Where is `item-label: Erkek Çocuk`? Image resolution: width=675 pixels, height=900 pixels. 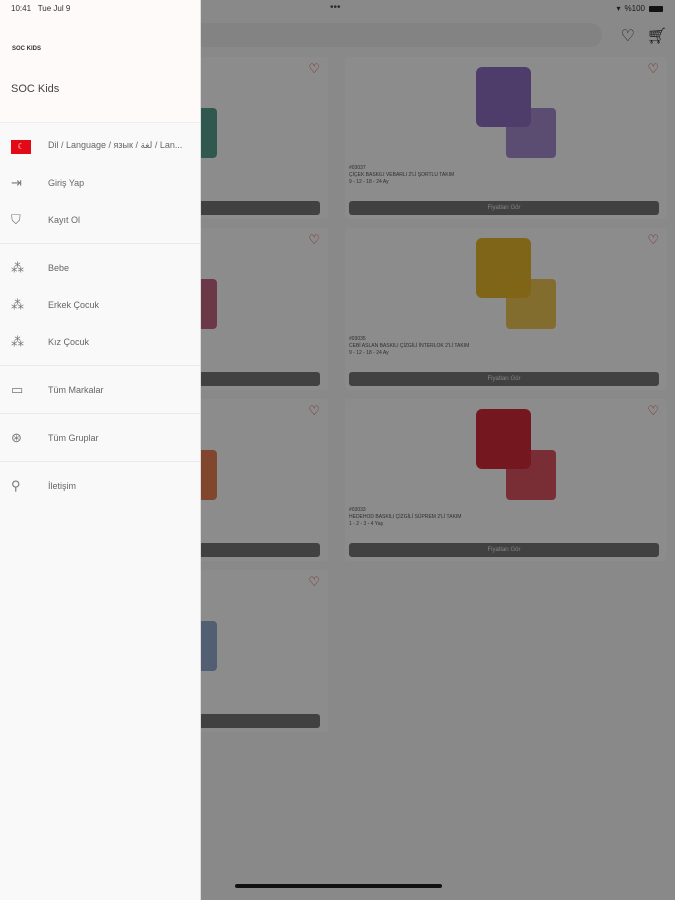 item-label: Erkek Çocuk is located at coordinates (74, 304).